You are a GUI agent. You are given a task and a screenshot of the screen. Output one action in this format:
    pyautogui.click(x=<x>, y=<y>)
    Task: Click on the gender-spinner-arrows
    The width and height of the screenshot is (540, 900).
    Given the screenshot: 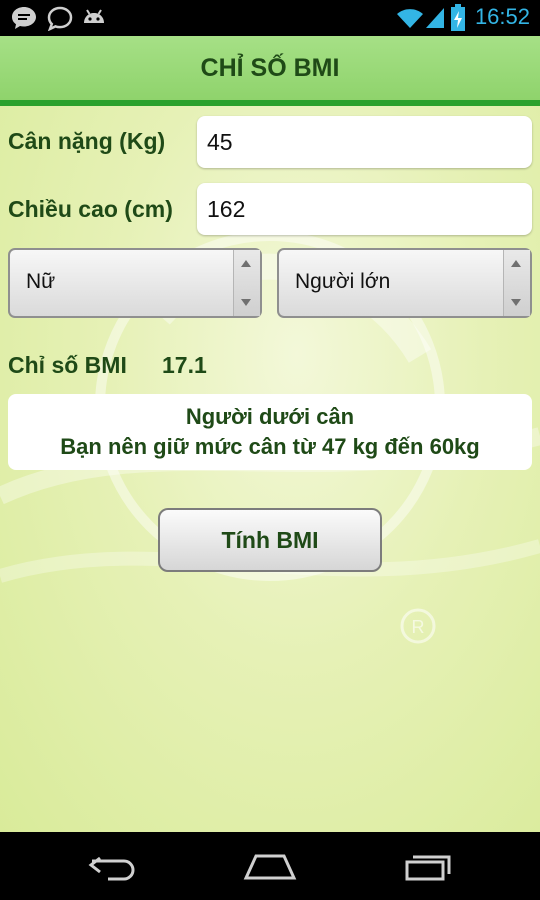 What is the action you would take?
    pyautogui.click(x=246, y=283)
    